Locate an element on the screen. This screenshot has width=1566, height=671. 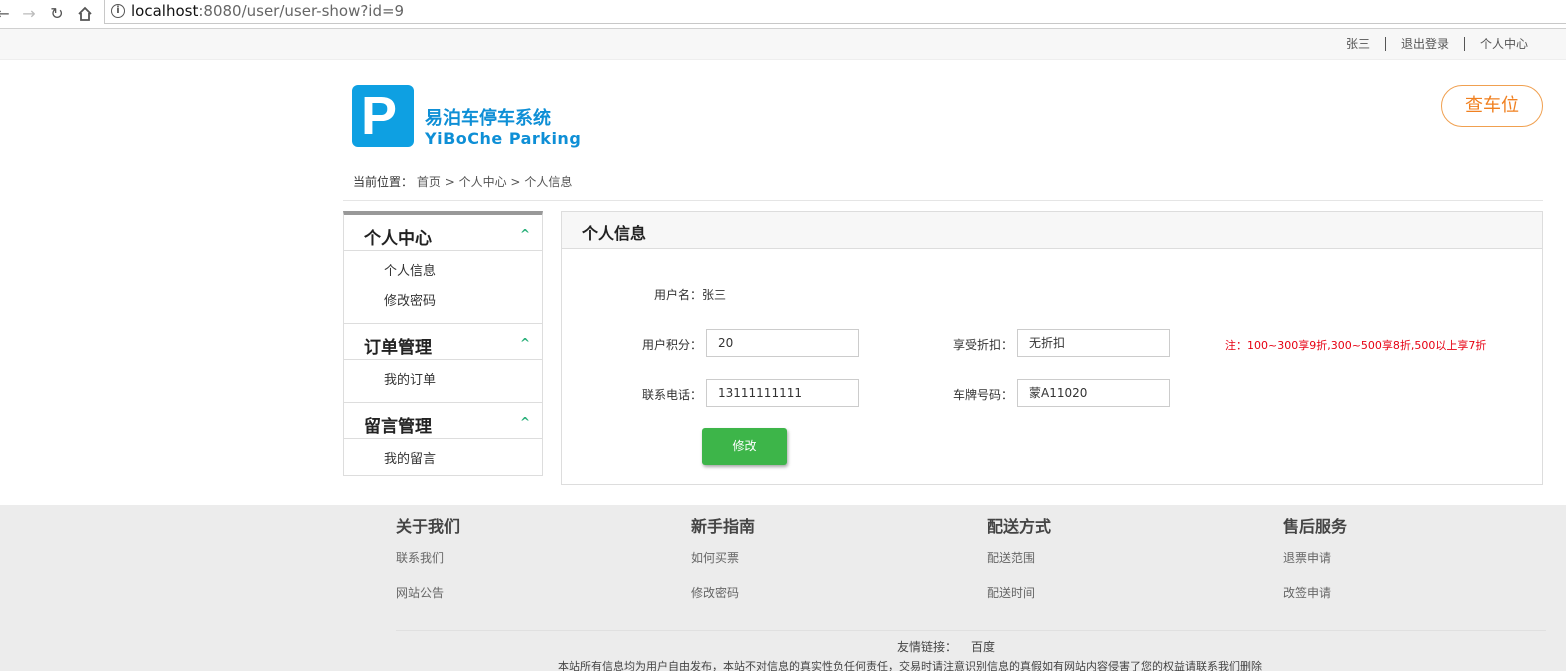
sidebar-section-title: 个人中心 is located at coordinates (398, 239).